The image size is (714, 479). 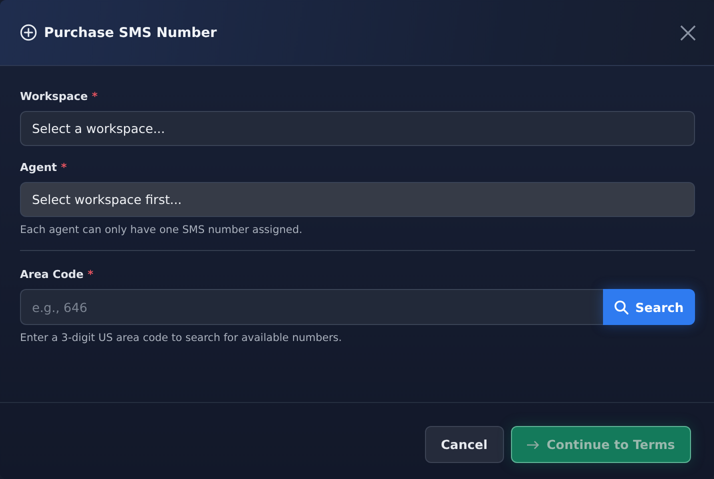 I want to click on search-icon, so click(x=622, y=307).